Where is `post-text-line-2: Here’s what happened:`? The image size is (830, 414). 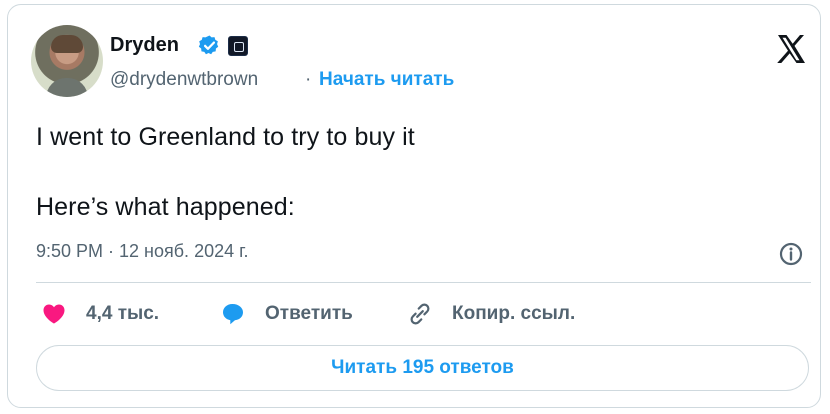
post-text-line-2: Here’s what happened: is located at coordinates (165, 207).